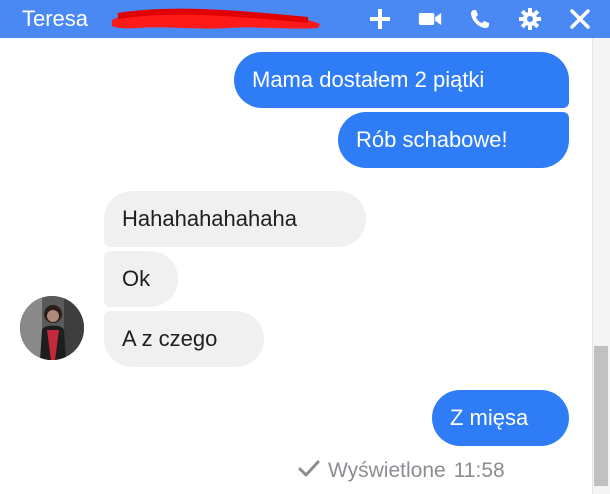 The width and height of the screenshot is (610, 494). Describe the element at coordinates (309, 471) in the screenshot. I see `checkmark-icon` at that location.